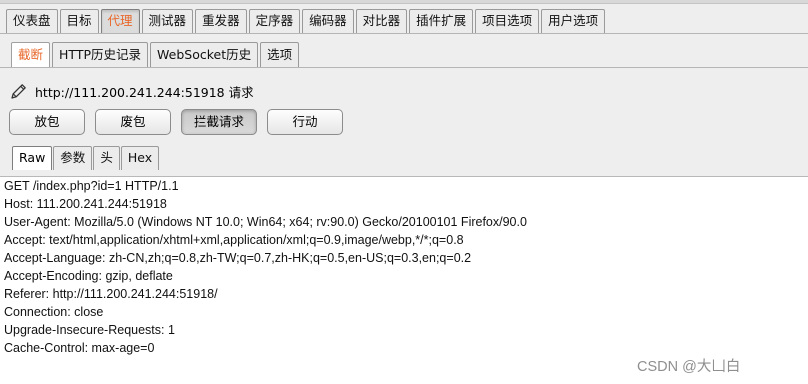 The height and width of the screenshot is (384, 808). I want to click on tab-http-history: HTTP历史记录, so click(100, 54).